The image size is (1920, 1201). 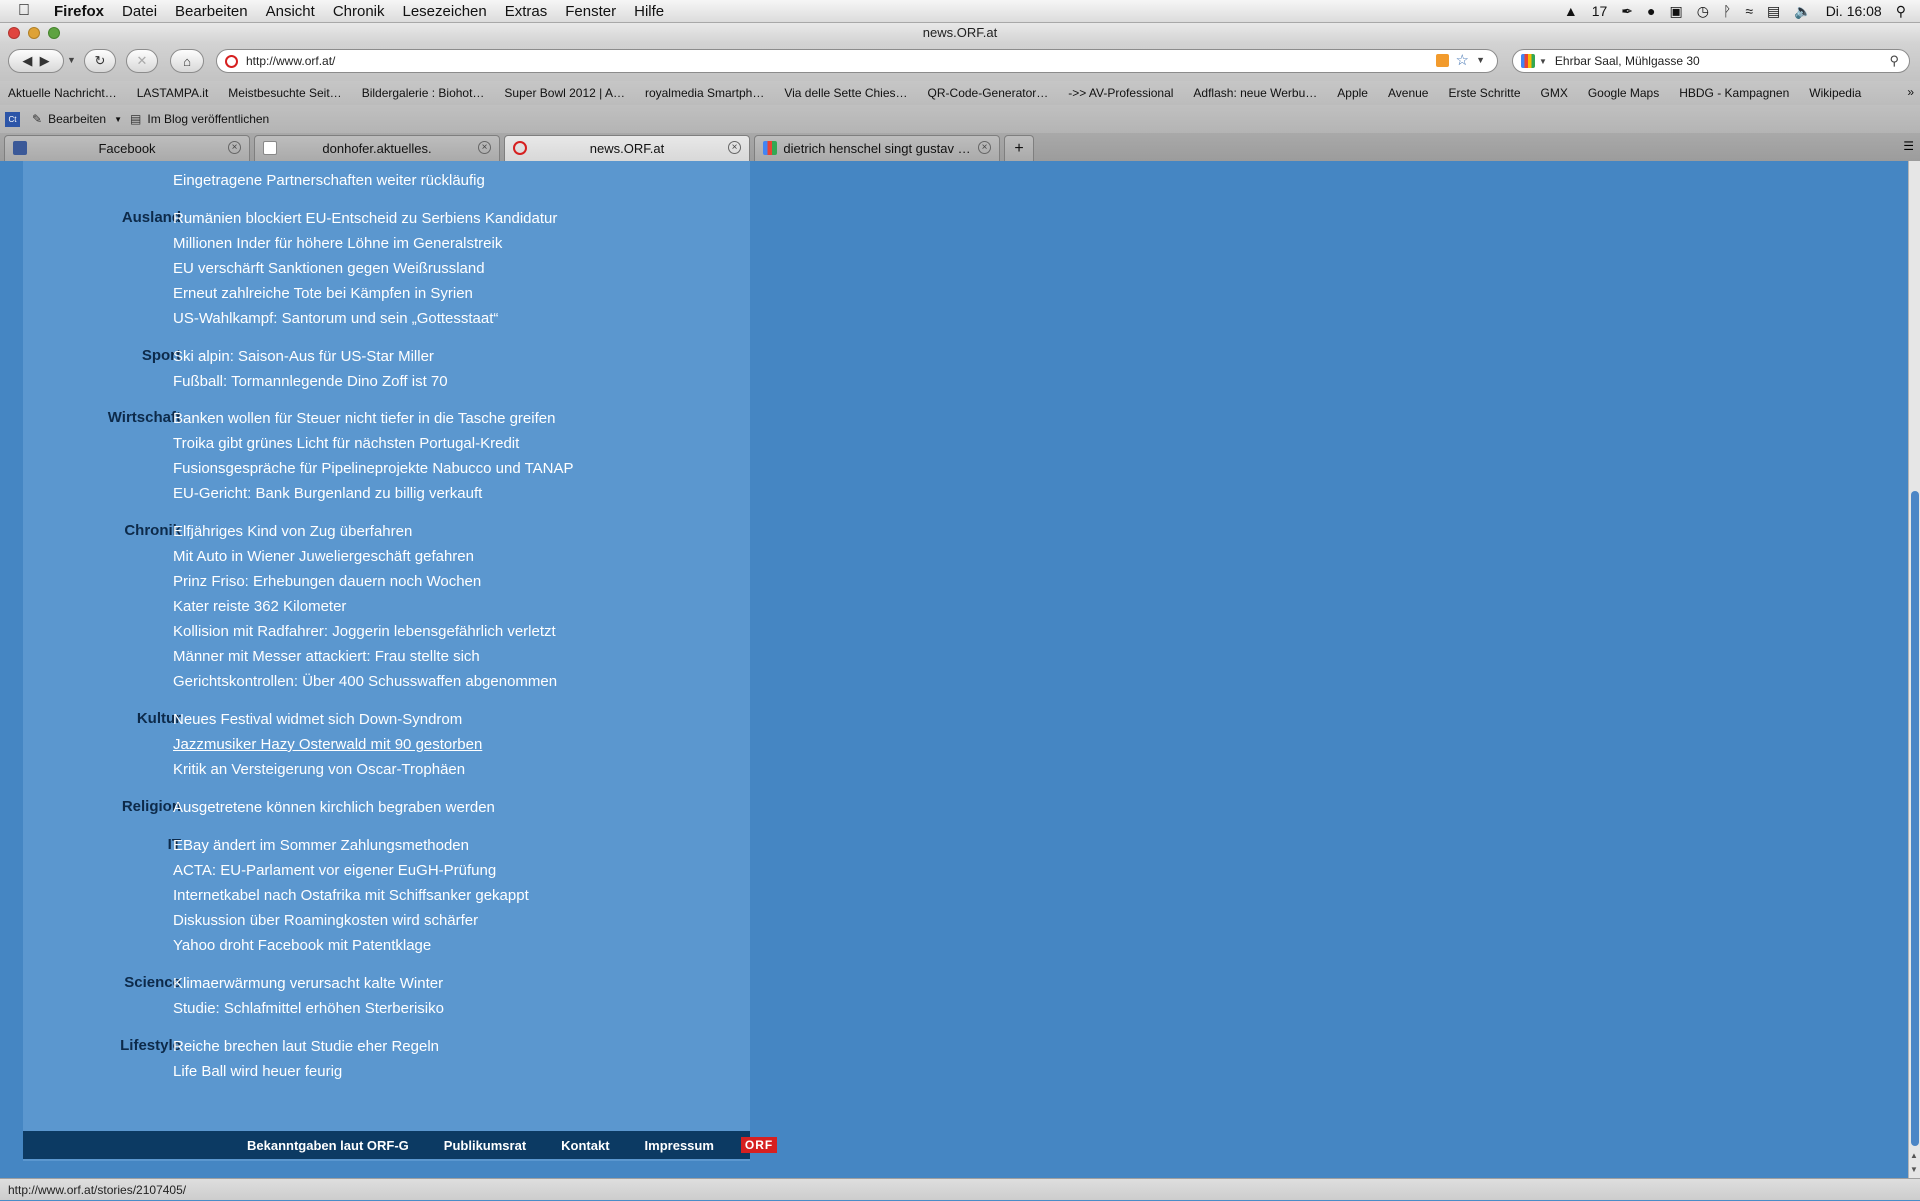 What do you see at coordinates (27, 61) in the screenshot?
I see `back-arrow-icon: ◀` at bounding box center [27, 61].